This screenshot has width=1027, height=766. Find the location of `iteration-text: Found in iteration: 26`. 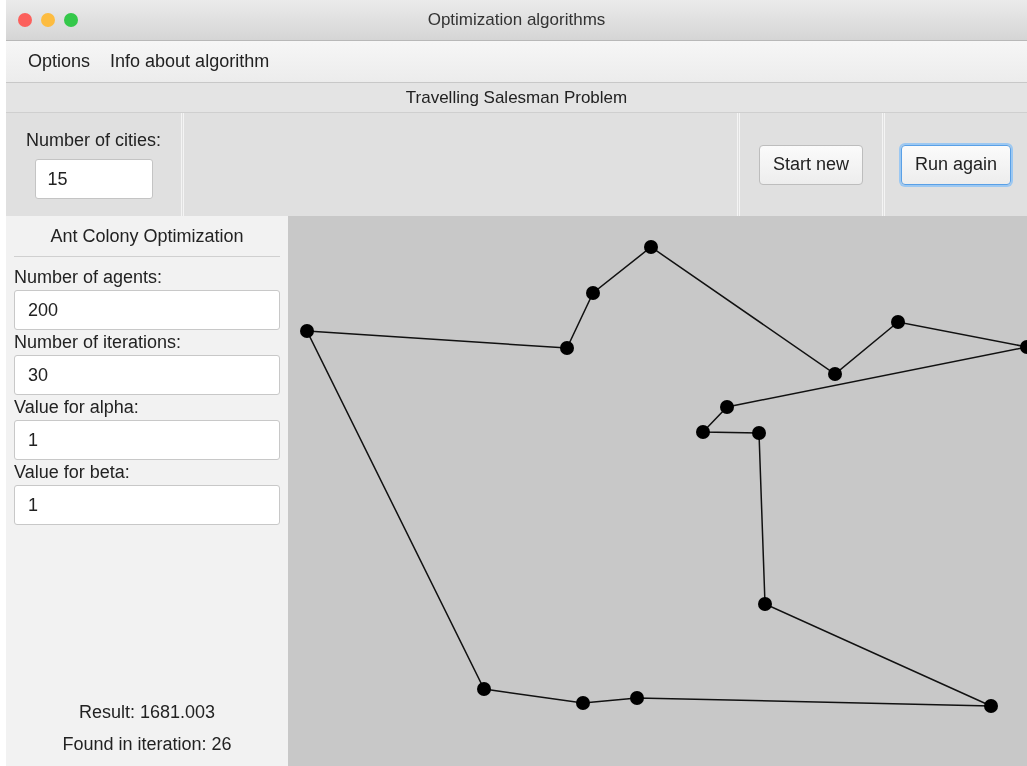

iteration-text: Found in iteration: 26 is located at coordinates (147, 745).